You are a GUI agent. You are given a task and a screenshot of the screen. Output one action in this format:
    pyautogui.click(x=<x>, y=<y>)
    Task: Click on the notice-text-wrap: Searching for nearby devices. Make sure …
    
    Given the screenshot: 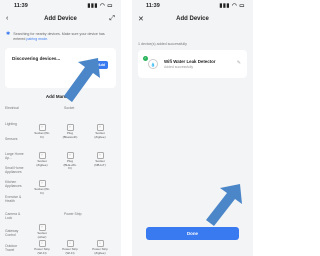 What is the action you would take?
    pyautogui.click(x=64, y=37)
    